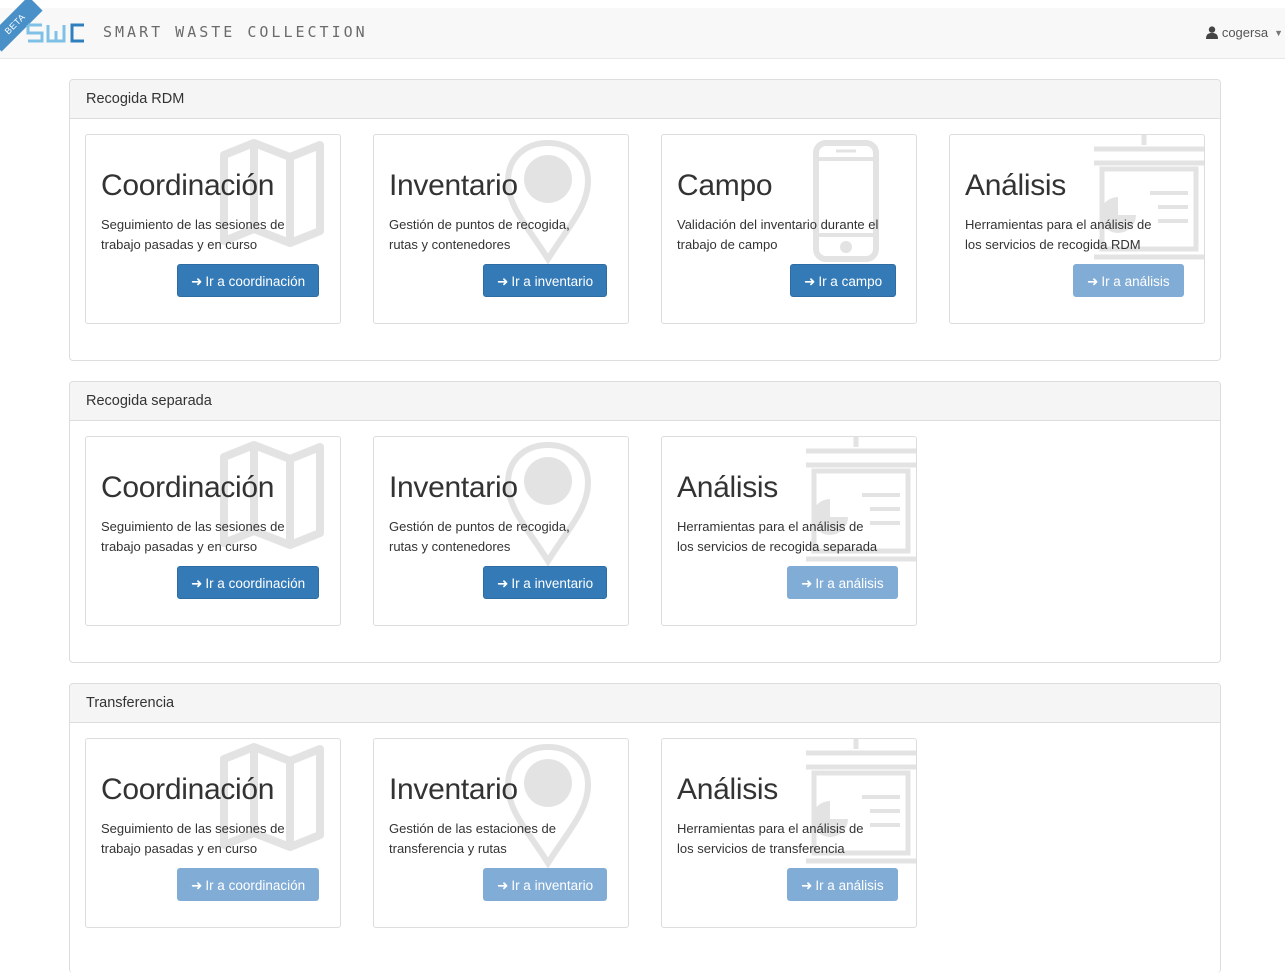 This screenshot has width=1285, height=973. Describe the element at coordinates (1278, 32) in the screenshot. I see `caret-down-icon: ▼` at that location.